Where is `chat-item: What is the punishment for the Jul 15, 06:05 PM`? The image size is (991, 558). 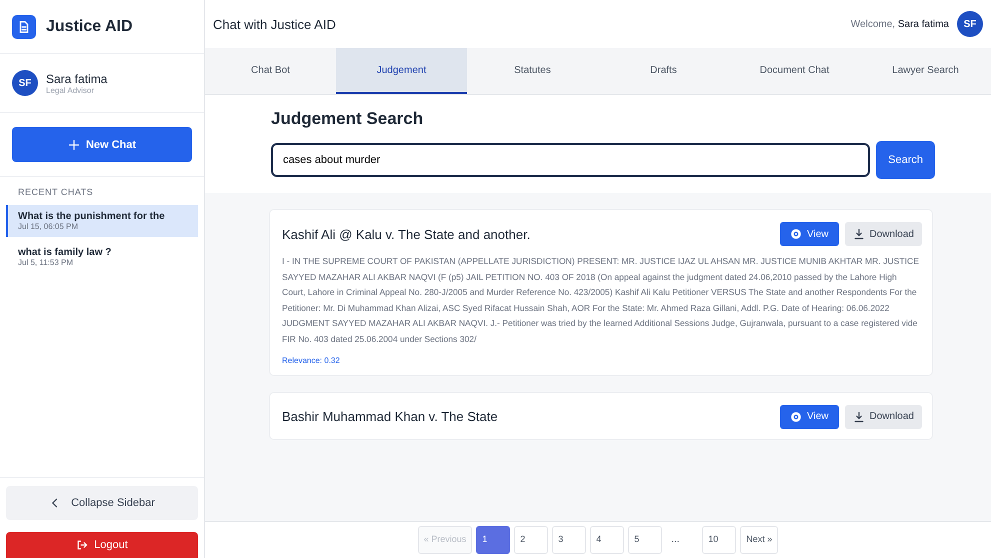
chat-item: What is the punishment for the Jul 15, 06:05 PM is located at coordinates (102, 221).